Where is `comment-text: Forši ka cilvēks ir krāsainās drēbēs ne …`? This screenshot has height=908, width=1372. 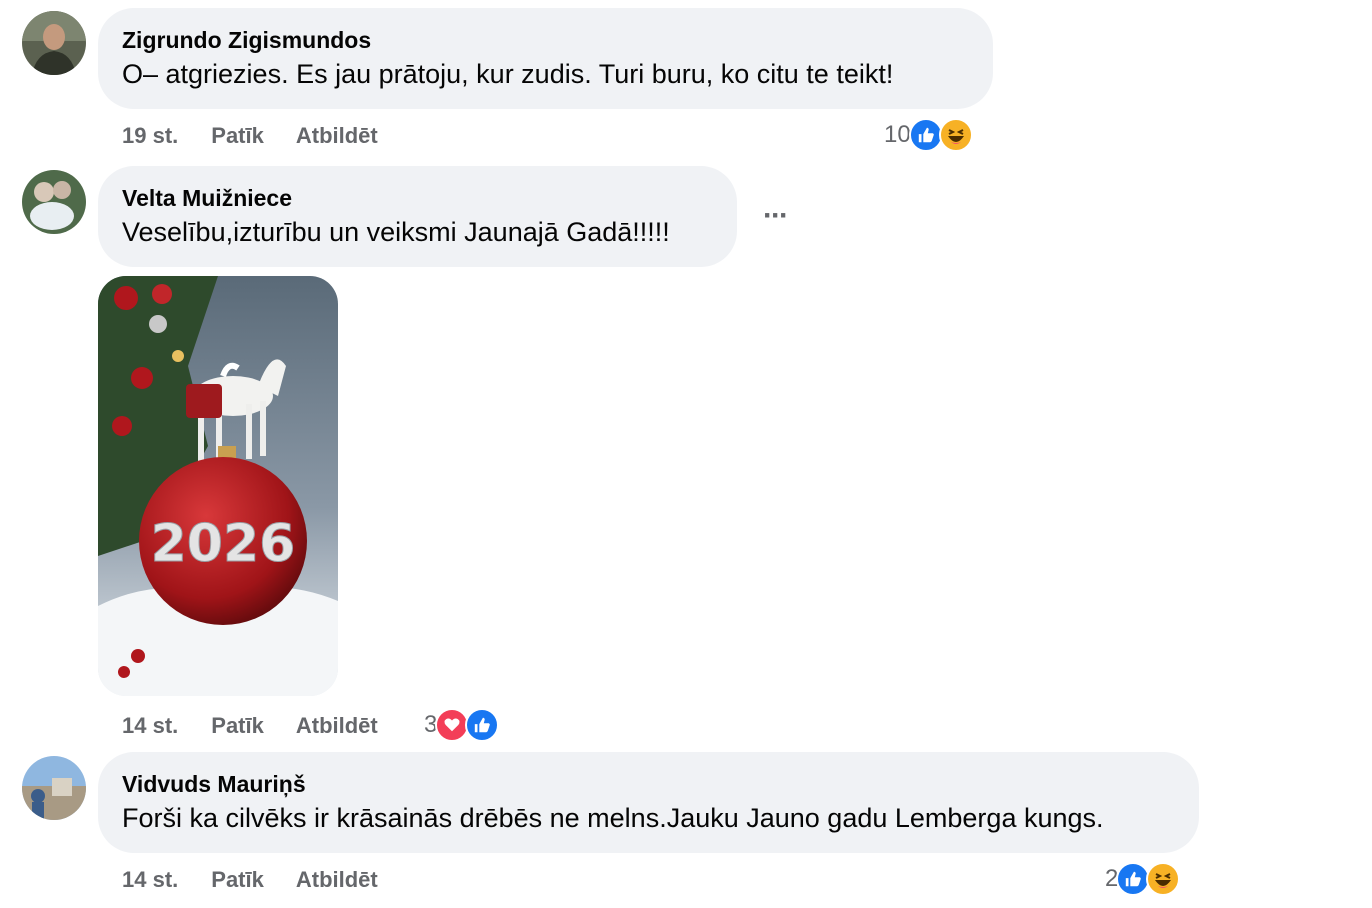
comment-text: Forši ka cilvēks ir krāsainās drēbēs ne … is located at coordinates (613, 818).